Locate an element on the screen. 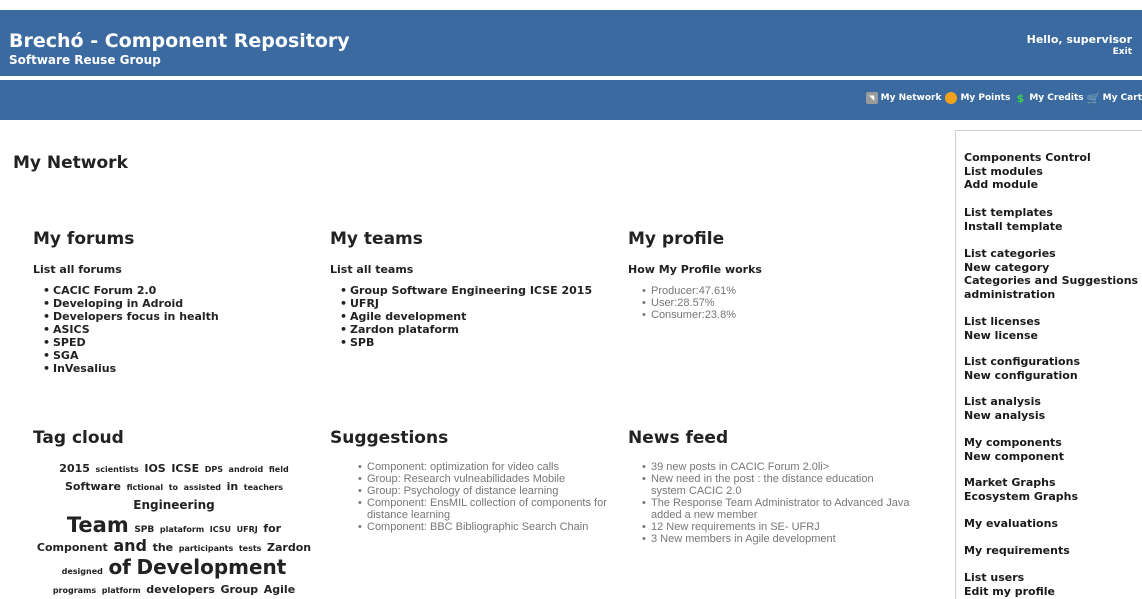 Image resolution: width=1142 pixels, height=599 pixels. tag-link: ICSU is located at coordinates (220, 529).